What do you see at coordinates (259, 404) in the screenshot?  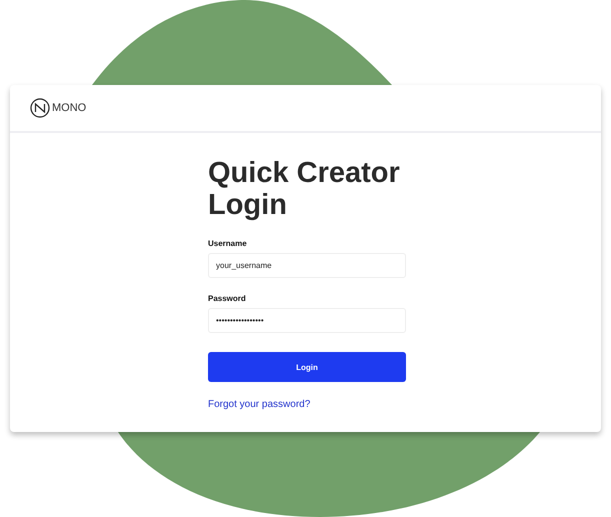 I see `forgot-password-link: Forgot your password?` at bounding box center [259, 404].